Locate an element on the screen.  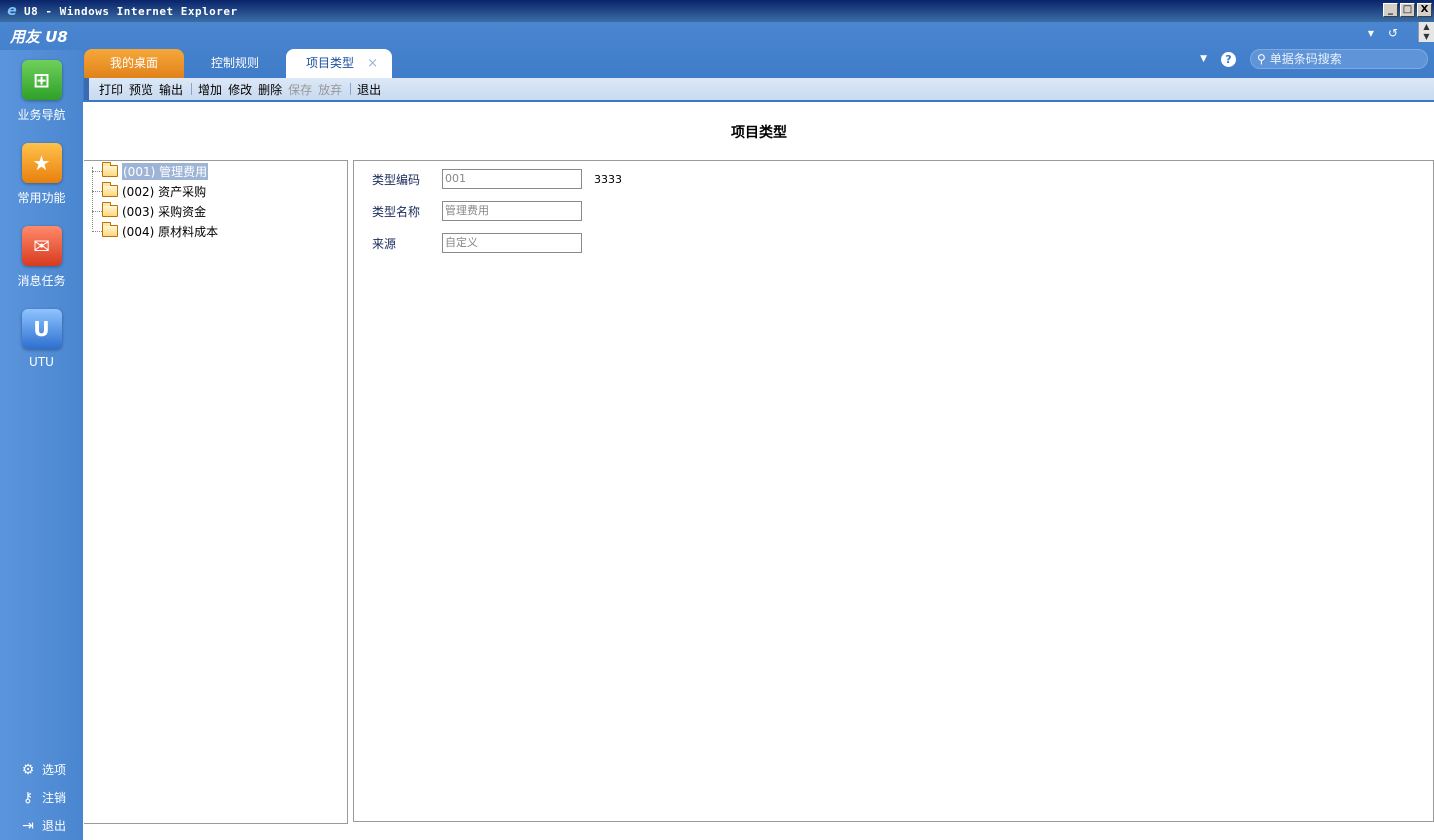
toolbar: 打印 预览 输出 增加 修改 删除 保存 放弃 退出 is located at coordinates (759, 89).